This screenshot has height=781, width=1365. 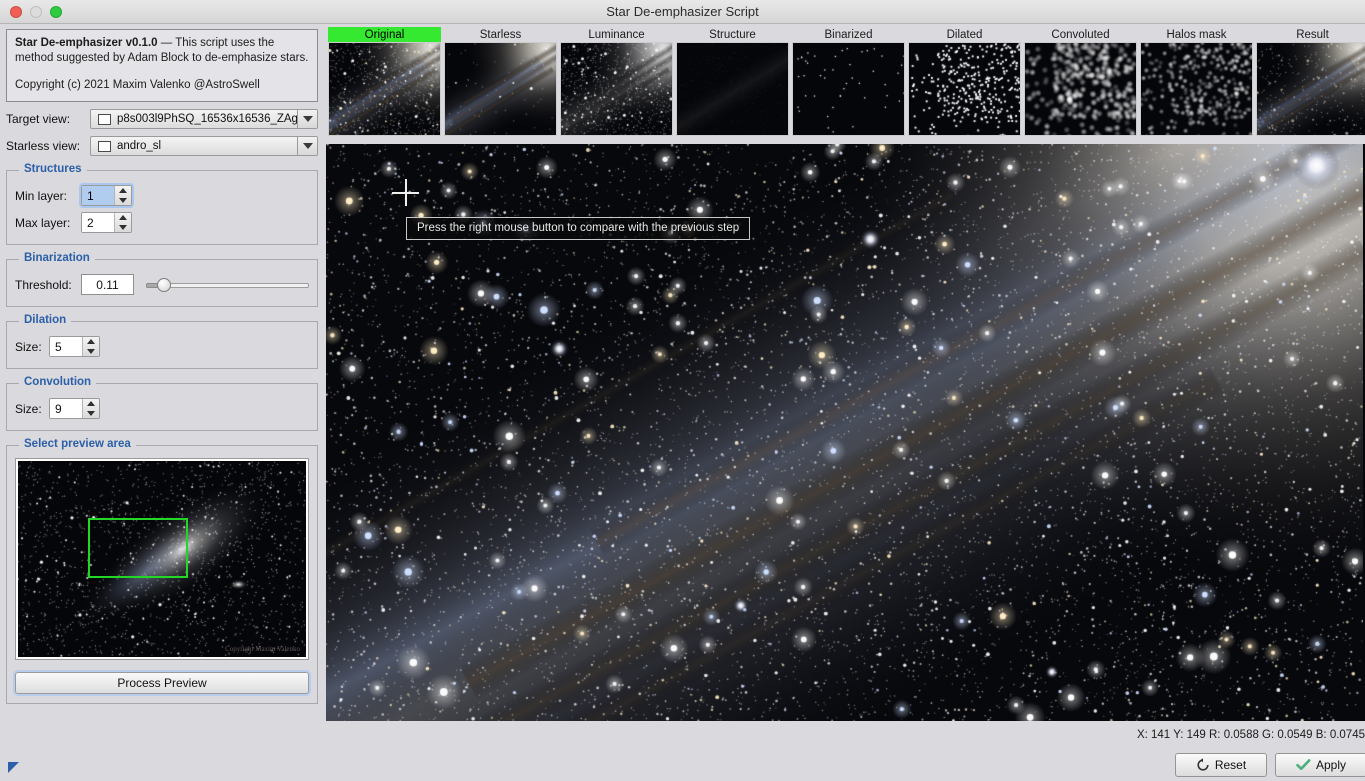 I want to click on dialog-action-buttons: Reset Apply, so click(x=1270, y=765).